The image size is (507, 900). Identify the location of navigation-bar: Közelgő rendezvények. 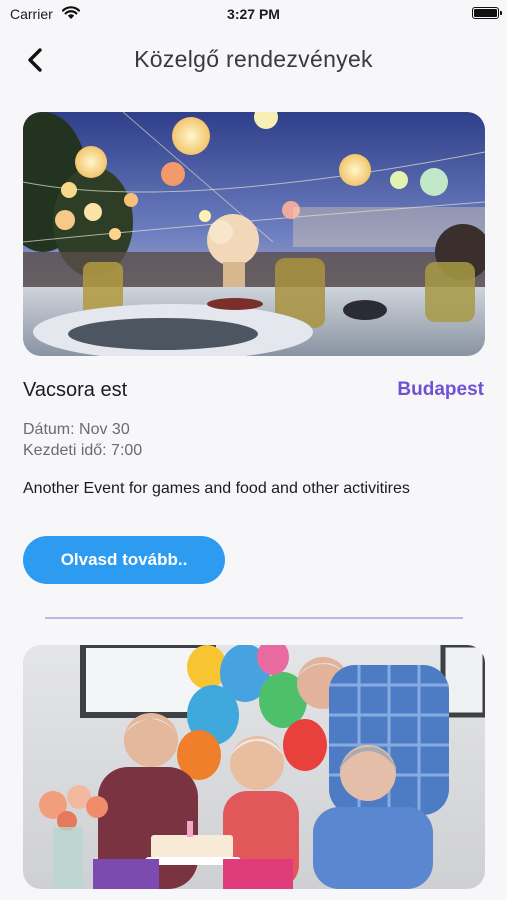
(253, 60).